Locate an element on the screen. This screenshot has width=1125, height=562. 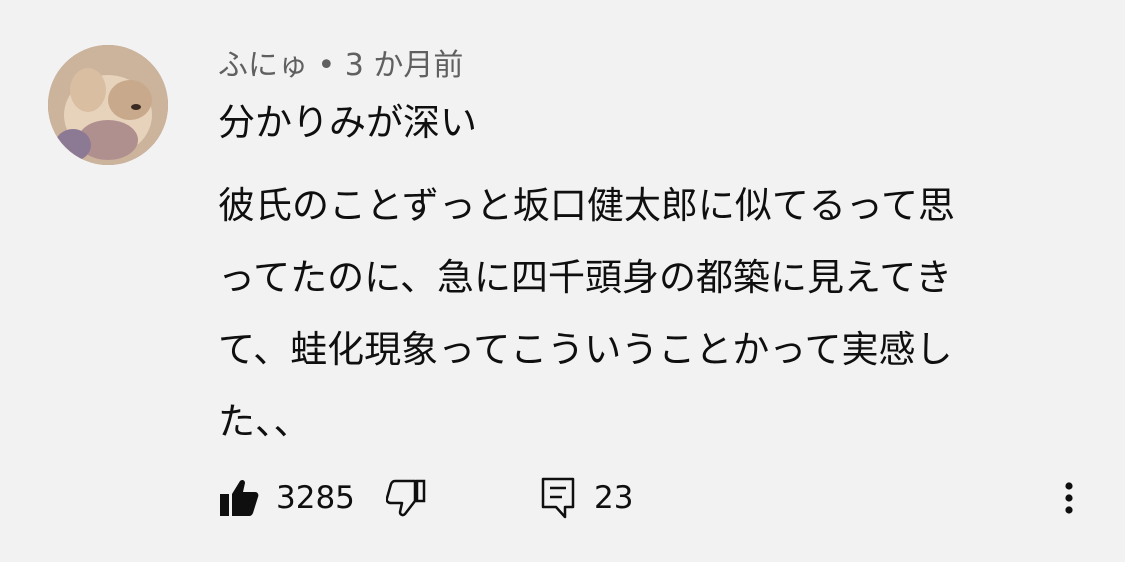
reply-button is located at coordinates (558, 498).